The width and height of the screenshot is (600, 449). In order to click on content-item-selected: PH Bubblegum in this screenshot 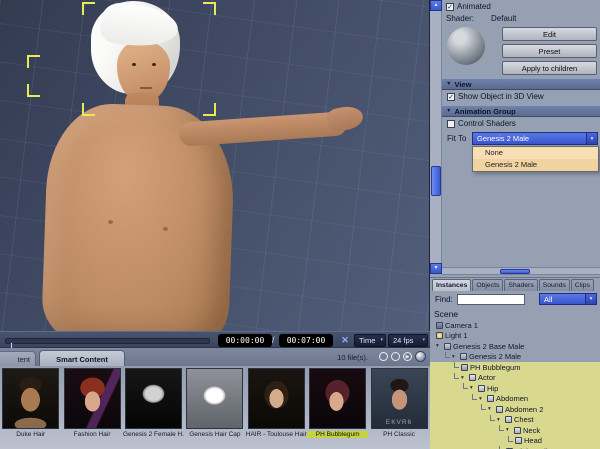, I will do `click(337, 407)`.